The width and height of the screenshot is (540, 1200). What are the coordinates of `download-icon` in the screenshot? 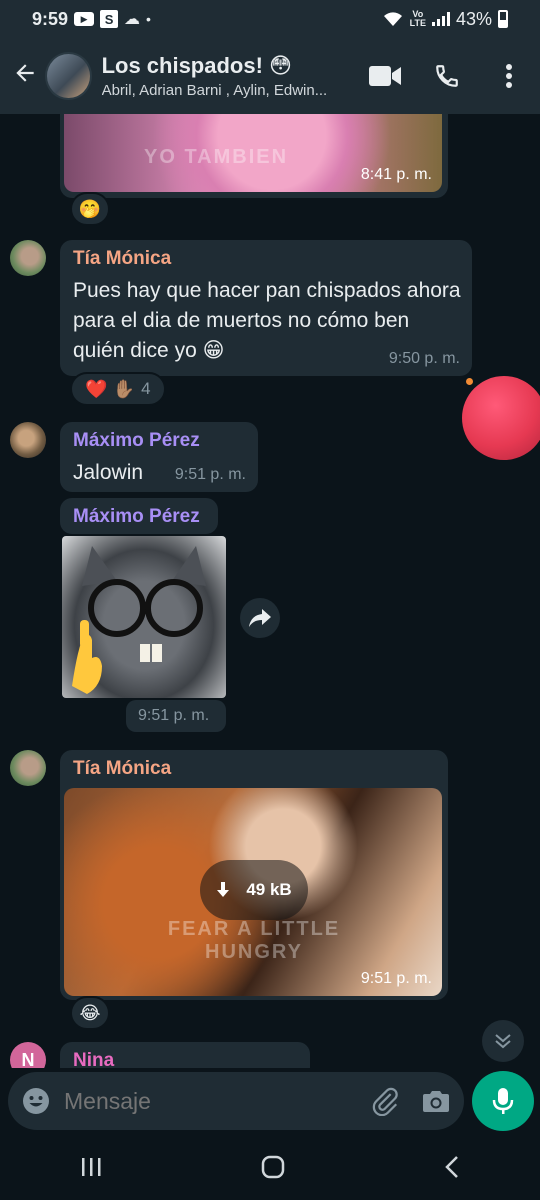 It's located at (223, 889).